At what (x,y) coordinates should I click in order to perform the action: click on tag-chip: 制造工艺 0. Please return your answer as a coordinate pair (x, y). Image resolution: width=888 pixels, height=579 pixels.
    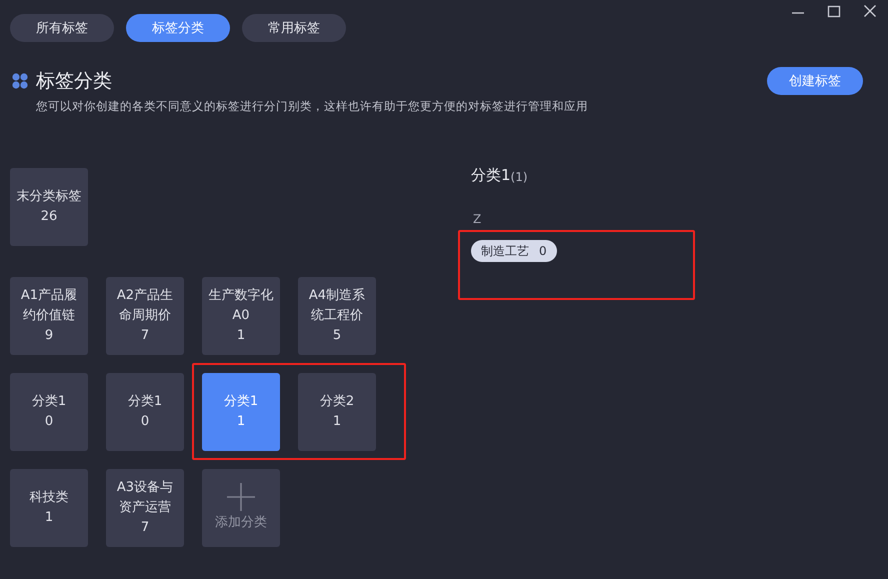
    Looking at the image, I should click on (514, 251).